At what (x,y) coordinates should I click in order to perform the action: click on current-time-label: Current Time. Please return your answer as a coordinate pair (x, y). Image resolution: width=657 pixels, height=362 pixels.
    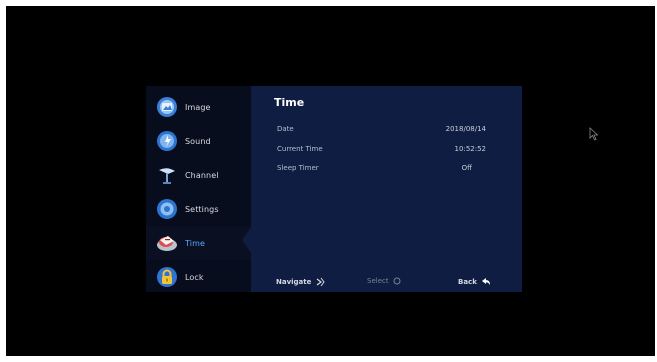
    Looking at the image, I should click on (300, 149).